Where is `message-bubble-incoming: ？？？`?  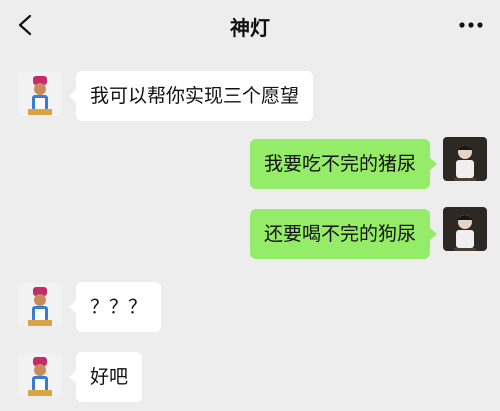 message-bubble-incoming: ？？？ is located at coordinates (115, 307).